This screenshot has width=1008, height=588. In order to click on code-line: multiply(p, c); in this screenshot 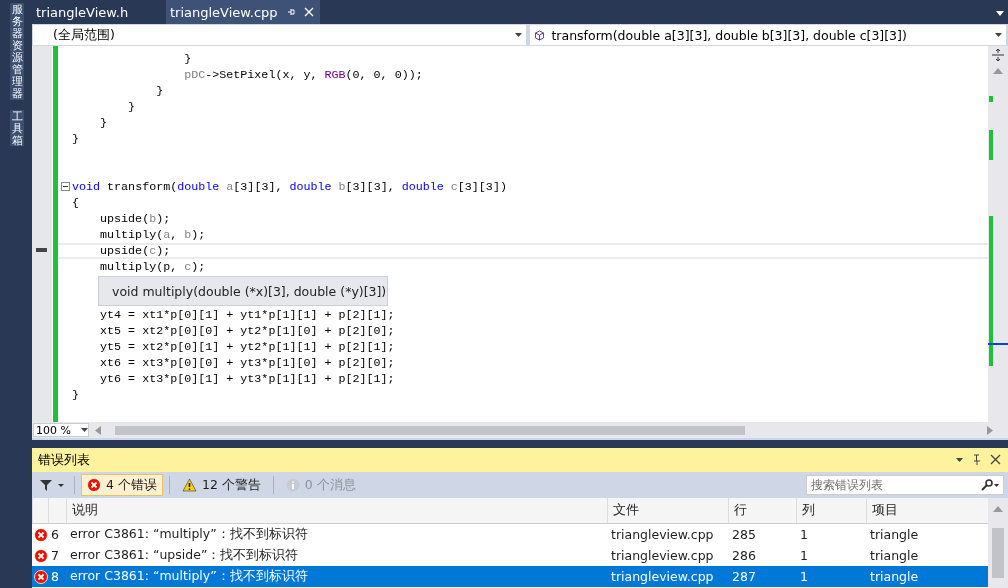, I will do `click(152, 267)`.